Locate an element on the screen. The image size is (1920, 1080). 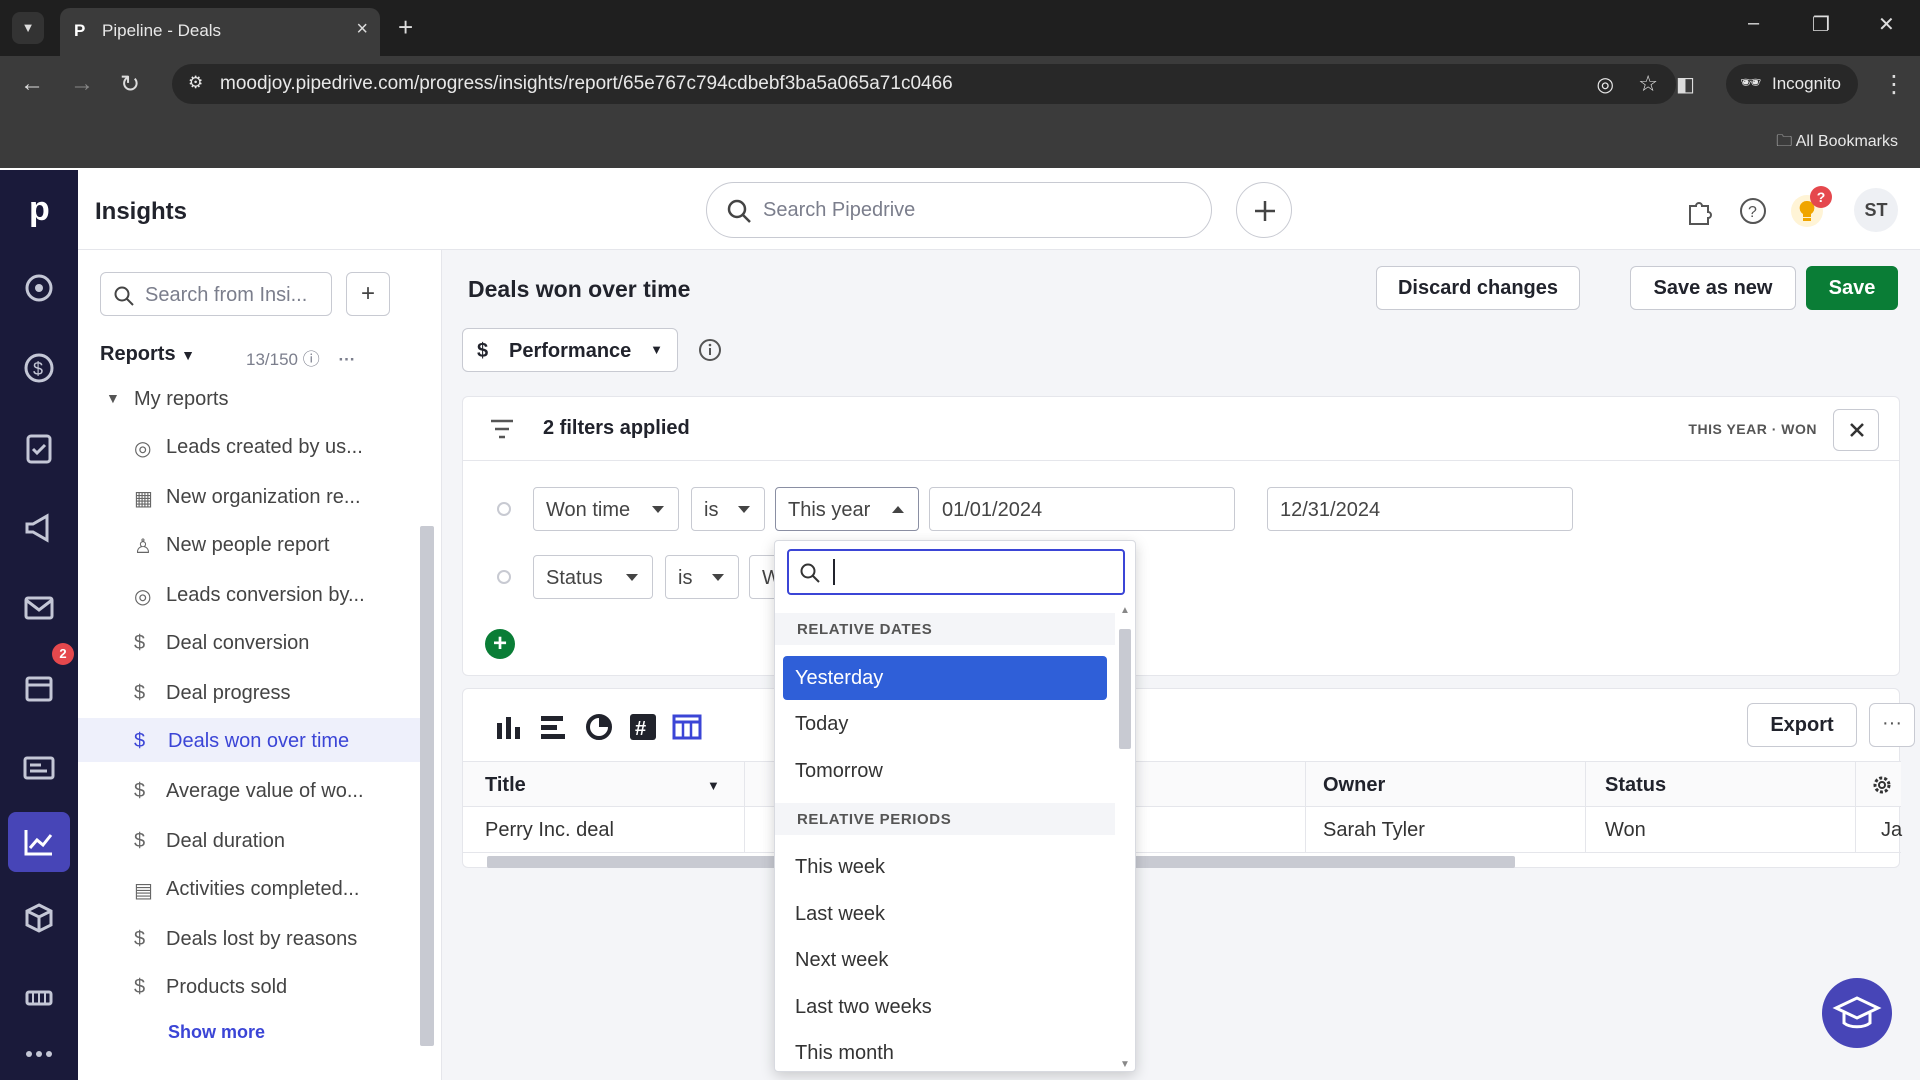
option-this-week: This week is located at coordinates (945, 867).